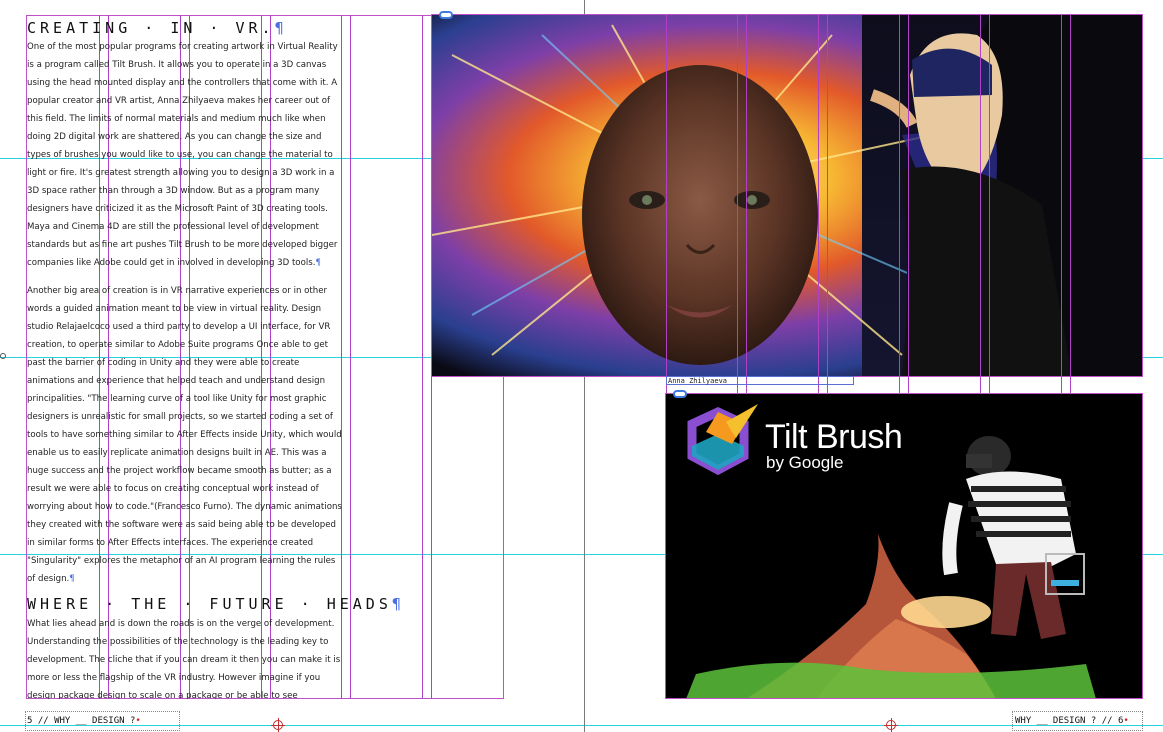  What do you see at coordinates (760, 380) in the screenshot?
I see `image-caption: Anna Zhilyaeva` at bounding box center [760, 380].